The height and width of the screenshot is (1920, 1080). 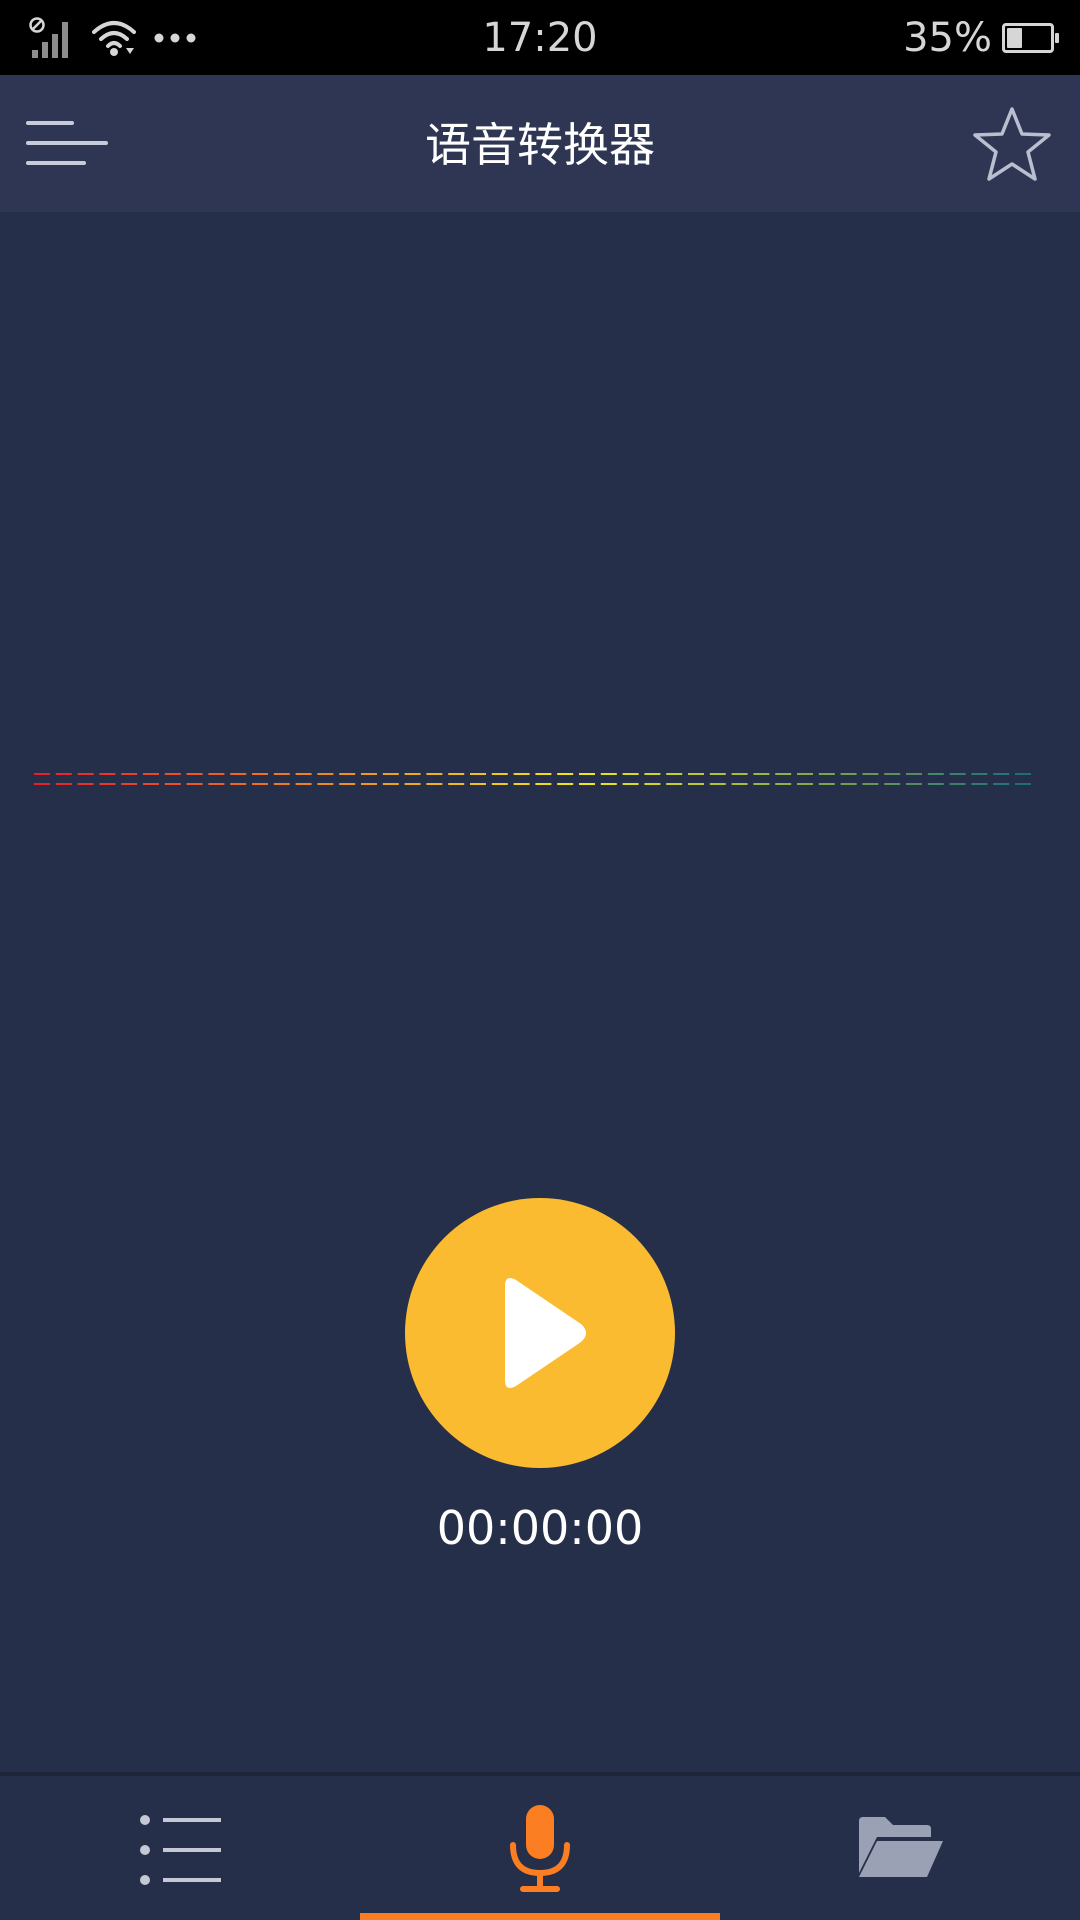 I want to click on status-bar: 17:20 35%, so click(x=540, y=37).